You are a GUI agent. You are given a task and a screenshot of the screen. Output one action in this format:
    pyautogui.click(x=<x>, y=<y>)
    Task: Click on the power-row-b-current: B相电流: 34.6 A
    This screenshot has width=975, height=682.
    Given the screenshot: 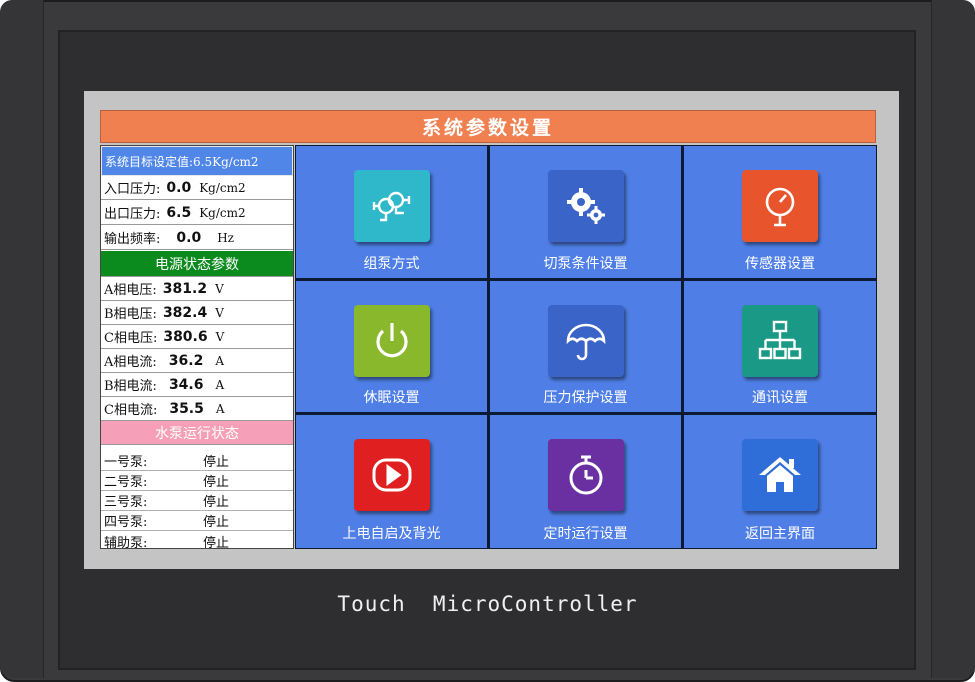 What is the action you would take?
    pyautogui.click(x=197, y=385)
    